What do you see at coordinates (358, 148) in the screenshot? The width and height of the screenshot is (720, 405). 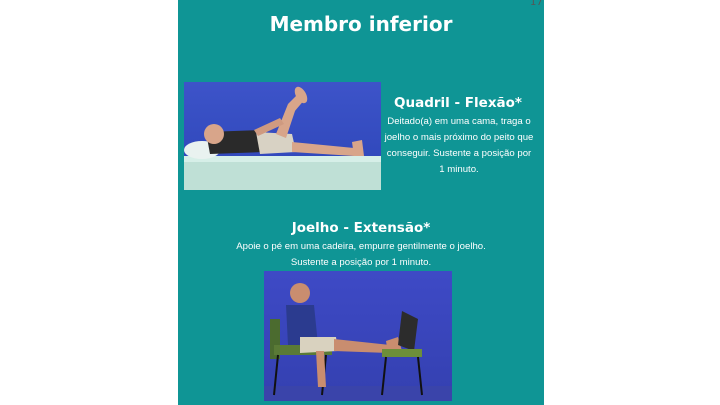 I see `extended-foot` at bounding box center [358, 148].